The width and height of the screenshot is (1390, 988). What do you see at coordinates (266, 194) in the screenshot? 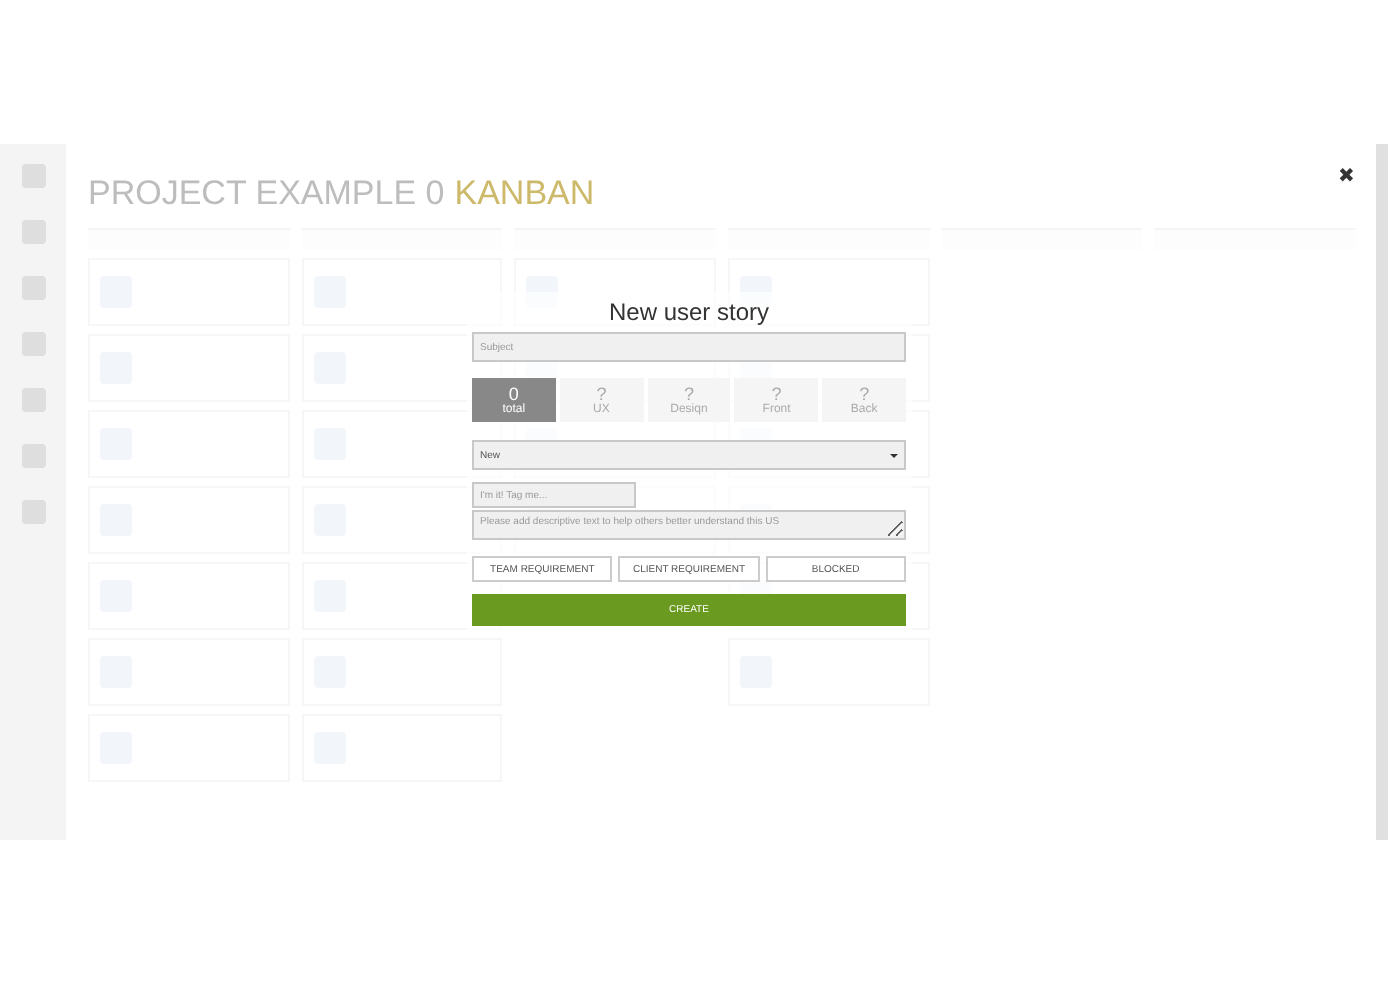
I see `project-title: PROJECT EXAMPLE 0` at bounding box center [266, 194].